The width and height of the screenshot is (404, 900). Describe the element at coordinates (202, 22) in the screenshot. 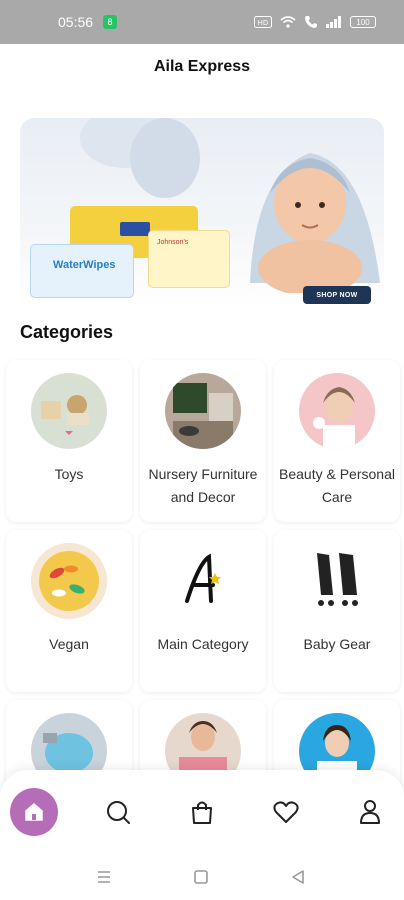

I see `status-bar: 05:56 8 HD 100` at that location.